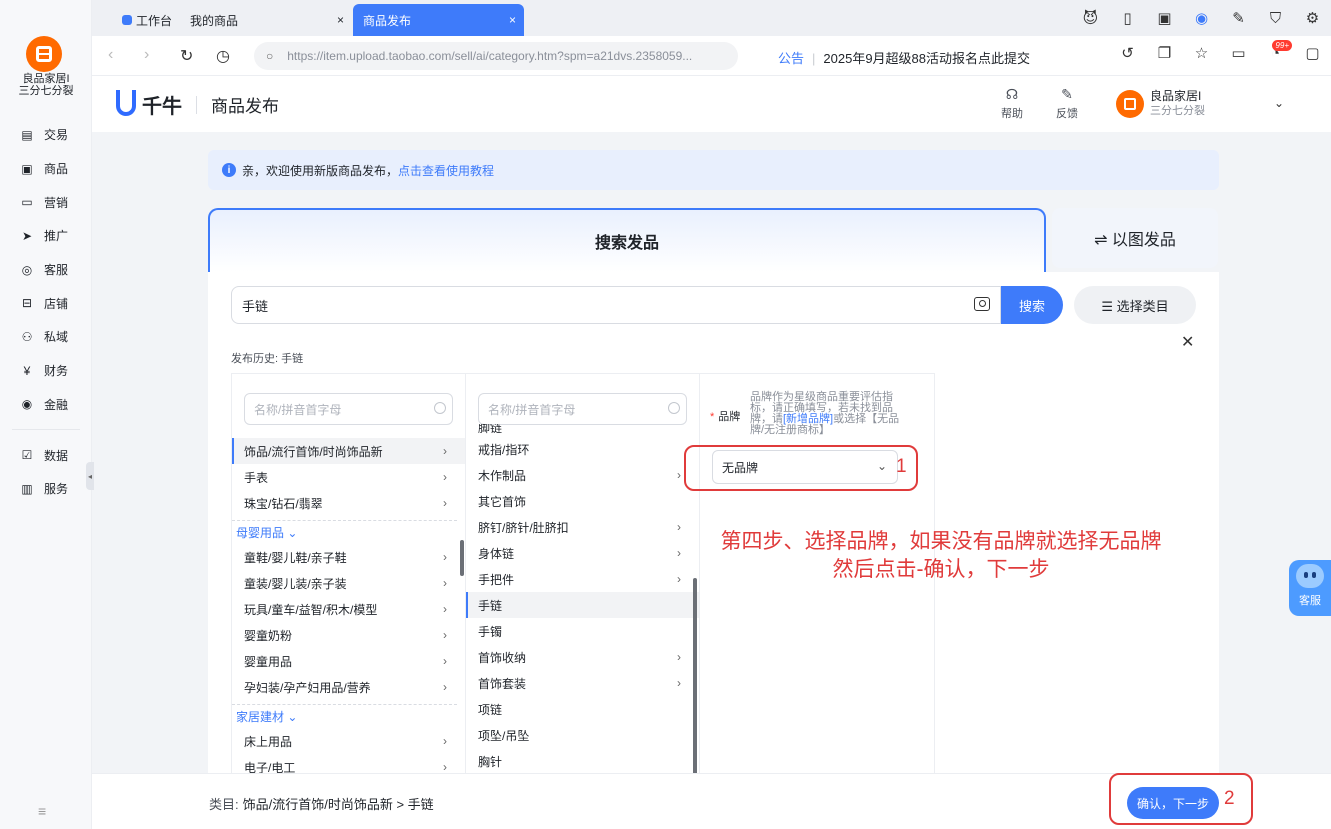  Describe the element at coordinates (147, 20) in the screenshot. I see `tab-workbench: 工作台` at that location.